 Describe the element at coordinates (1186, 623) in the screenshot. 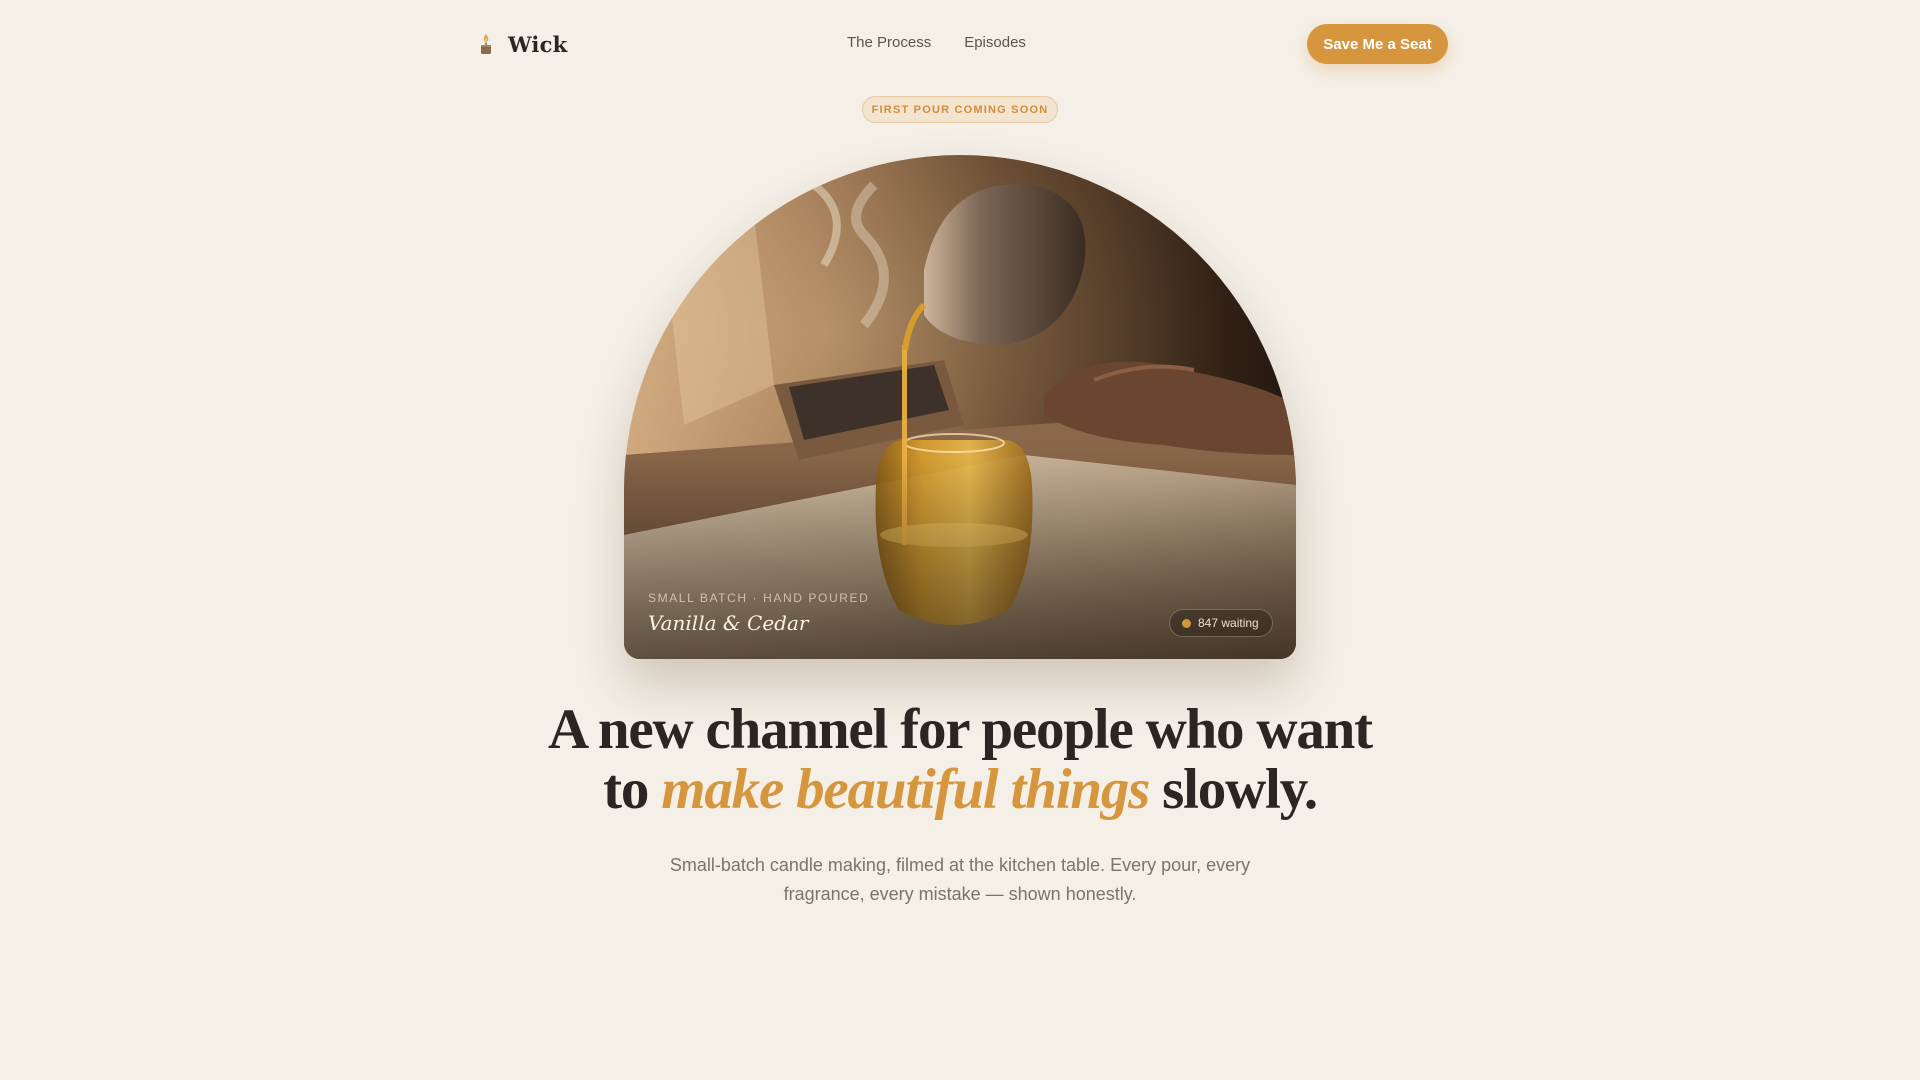

I see `status-dot-icon` at that location.